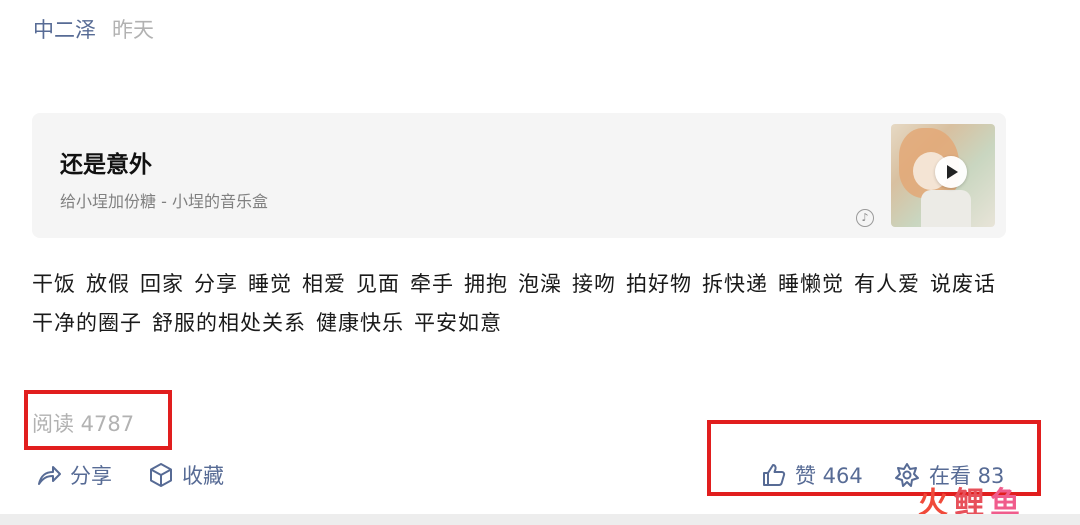  What do you see at coordinates (162, 284) in the screenshot?
I see `tag: 回家` at bounding box center [162, 284].